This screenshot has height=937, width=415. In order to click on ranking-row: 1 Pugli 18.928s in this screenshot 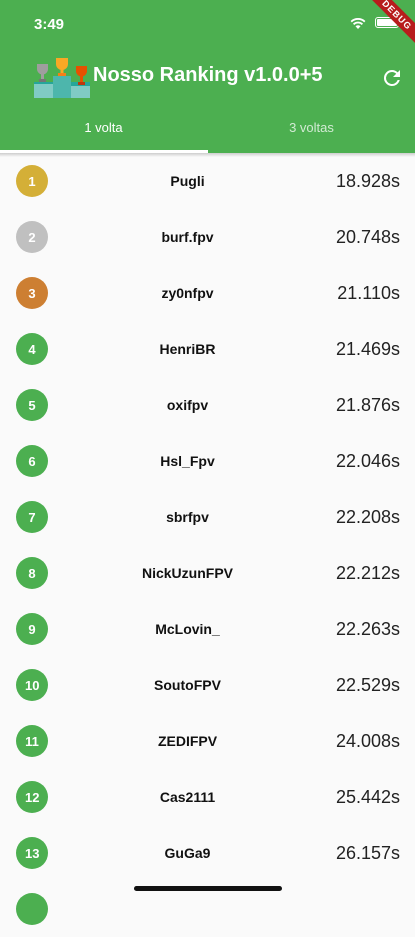, I will do `click(207, 181)`.